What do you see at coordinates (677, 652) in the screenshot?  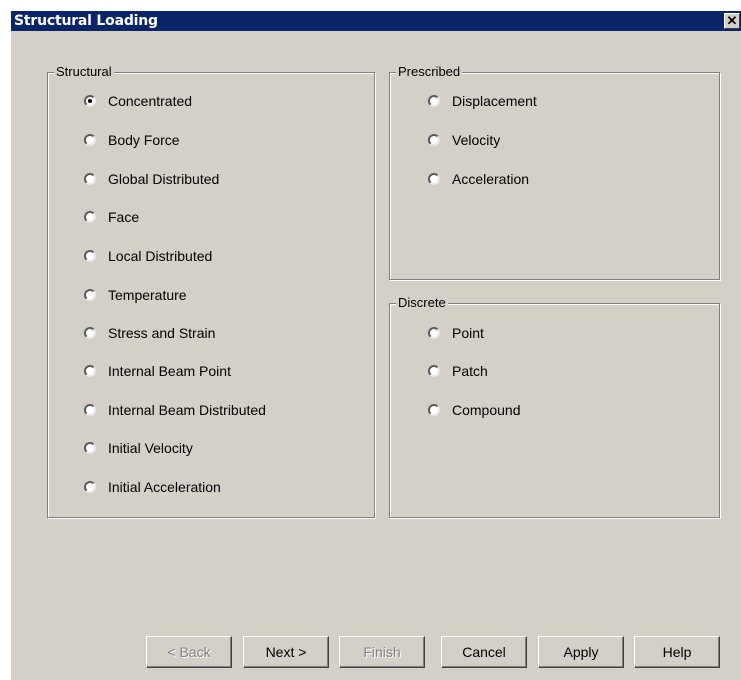 I see `help-button: Help` at bounding box center [677, 652].